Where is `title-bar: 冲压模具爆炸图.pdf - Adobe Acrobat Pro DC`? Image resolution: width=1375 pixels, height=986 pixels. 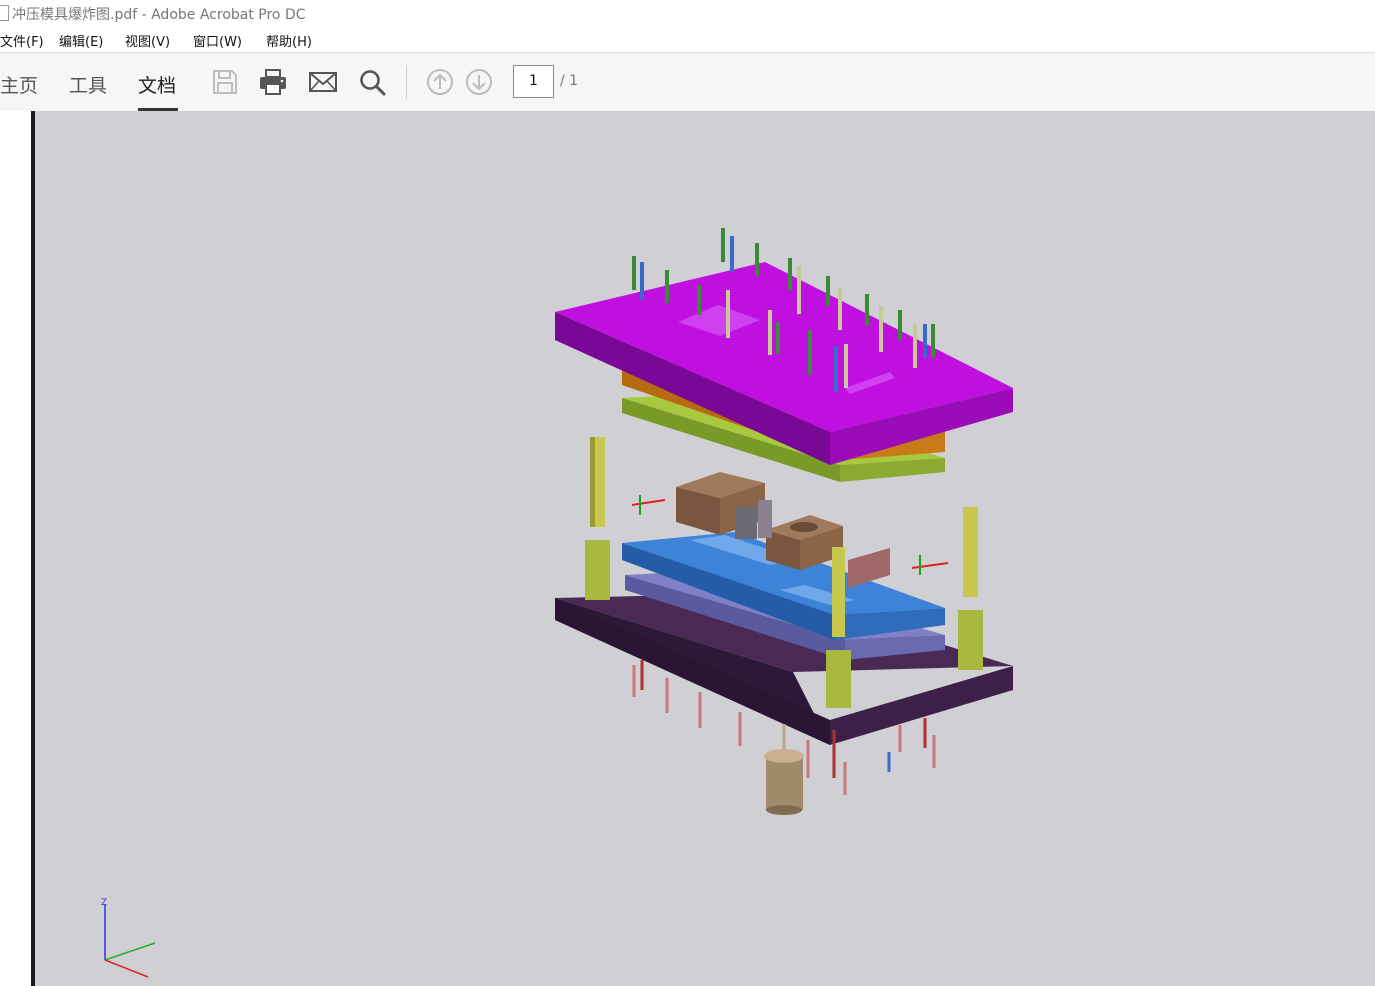
title-bar: 冲压模具爆炸图.pdf - Adobe Acrobat Pro DC is located at coordinates (687, 13).